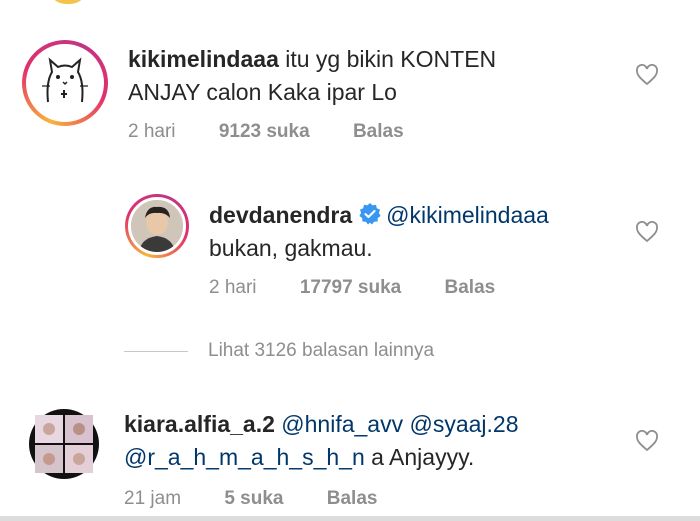 The image size is (700, 521). What do you see at coordinates (253, 499) in the screenshot?
I see `like-count: 5 suka` at bounding box center [253, 499].